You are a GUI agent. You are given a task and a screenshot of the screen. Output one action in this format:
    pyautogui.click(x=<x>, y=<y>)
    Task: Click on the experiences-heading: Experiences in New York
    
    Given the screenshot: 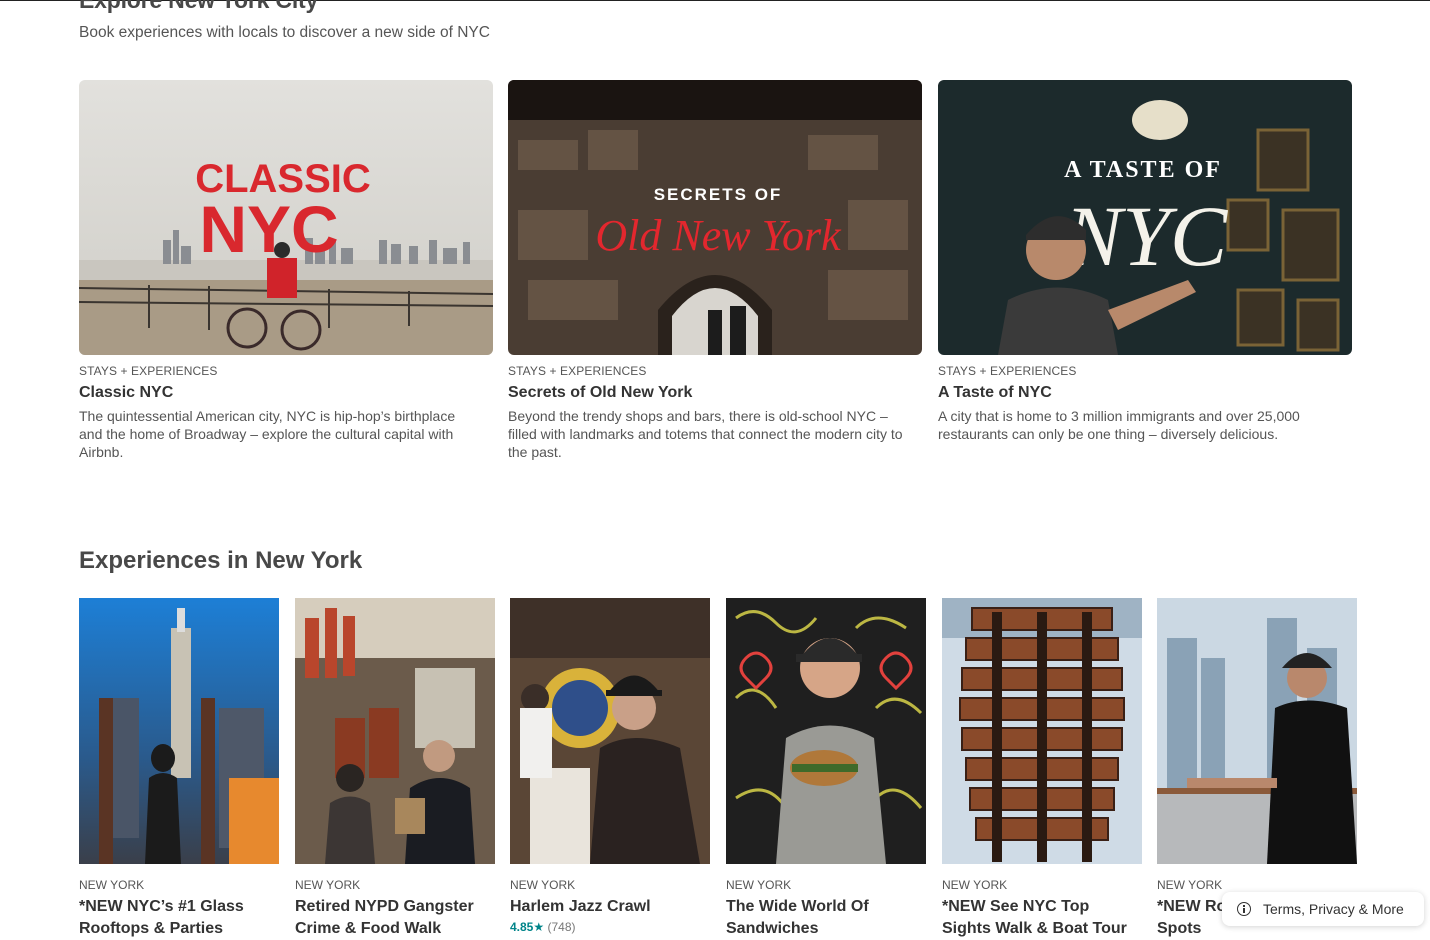 What is the action you would take?
    pyautogui.click(x=221, y=560)
    